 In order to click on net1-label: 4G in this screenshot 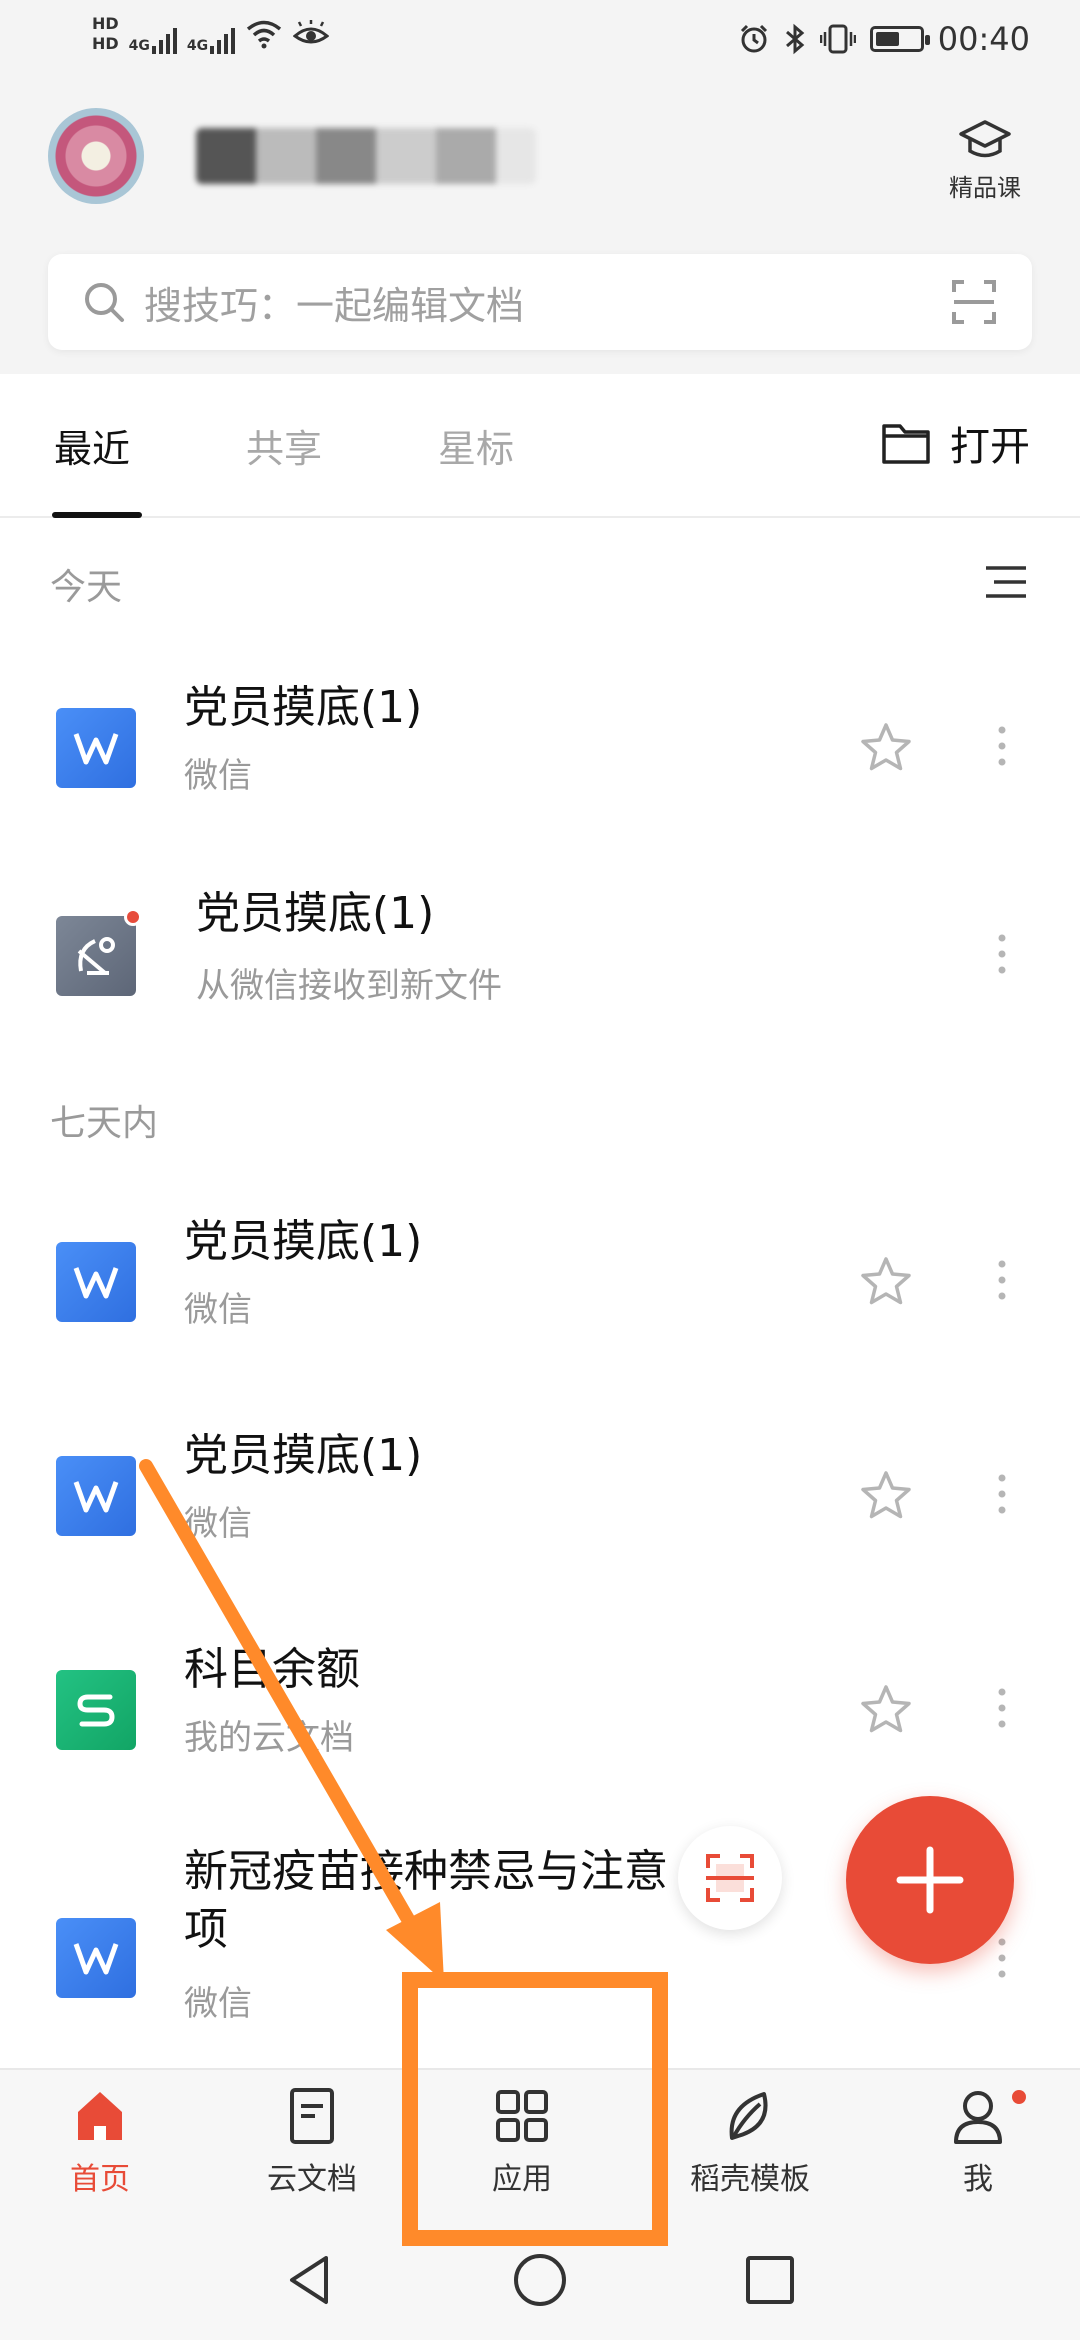, I will do `click(139, 46)`.